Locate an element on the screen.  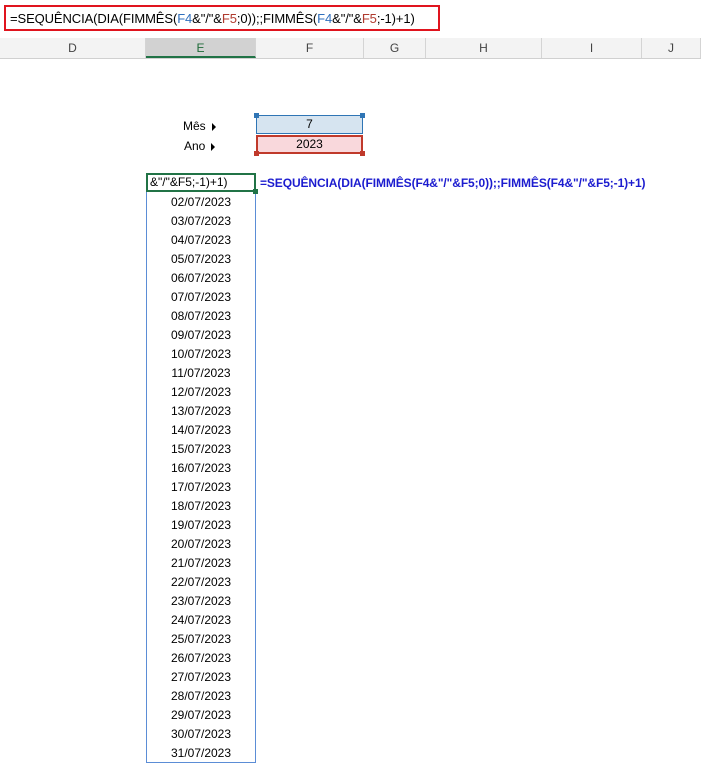
ano-cell: 2023 is located at coordinates (309, 144).